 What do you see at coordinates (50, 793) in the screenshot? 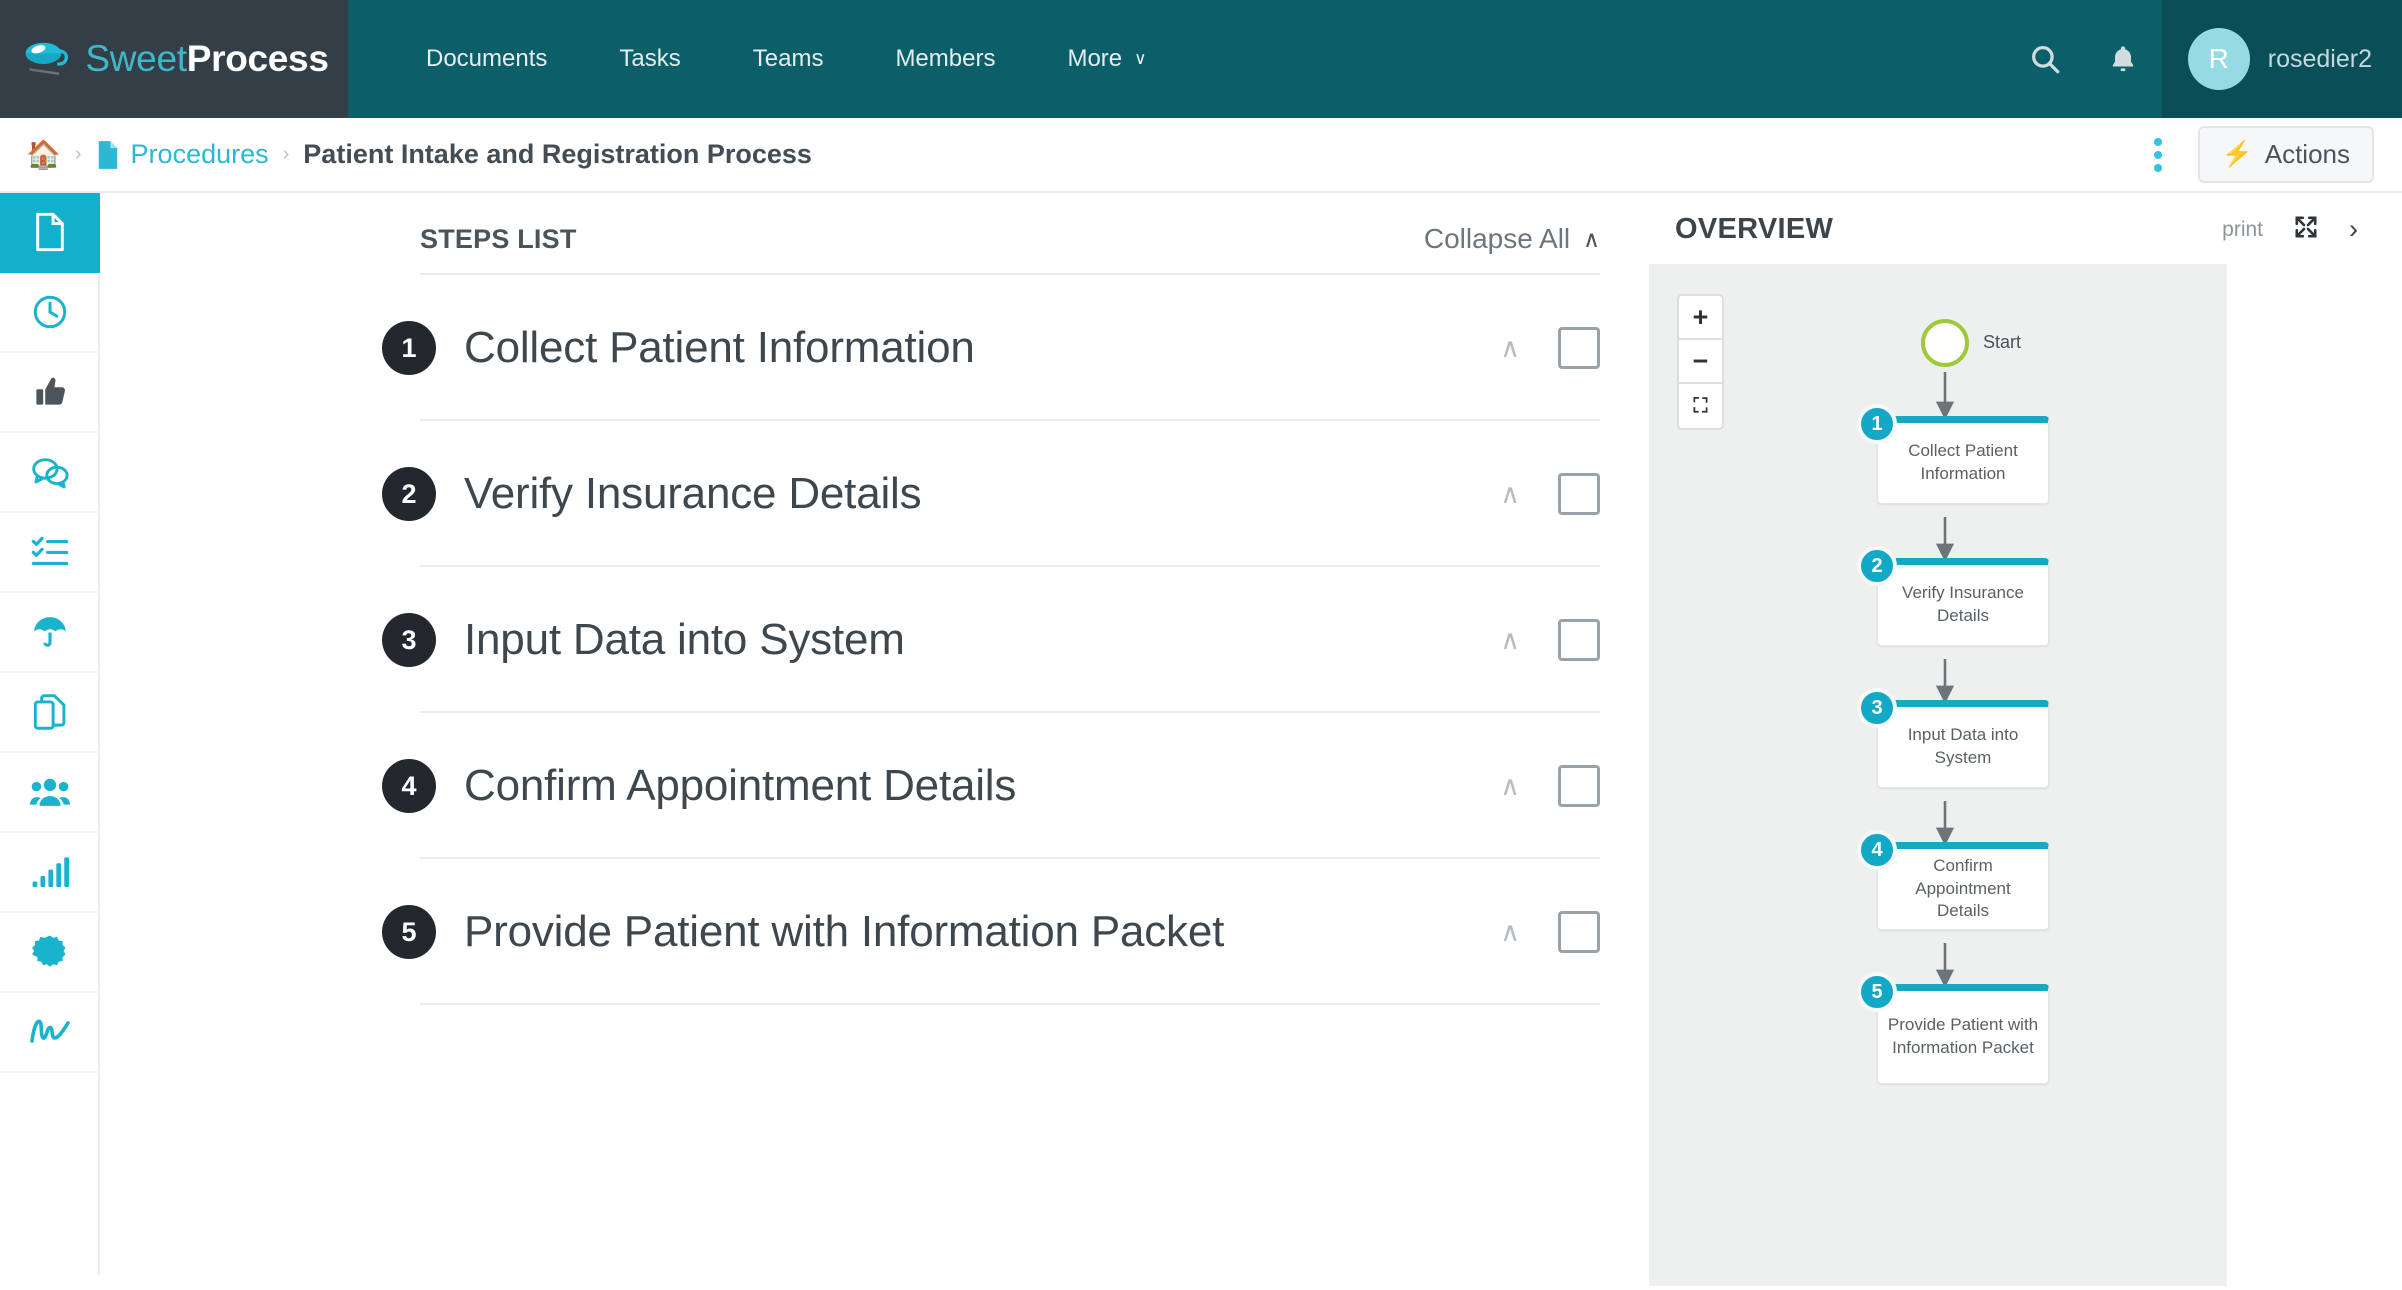
I see `sidebar-item-teams` at bounding box center [50, 793].